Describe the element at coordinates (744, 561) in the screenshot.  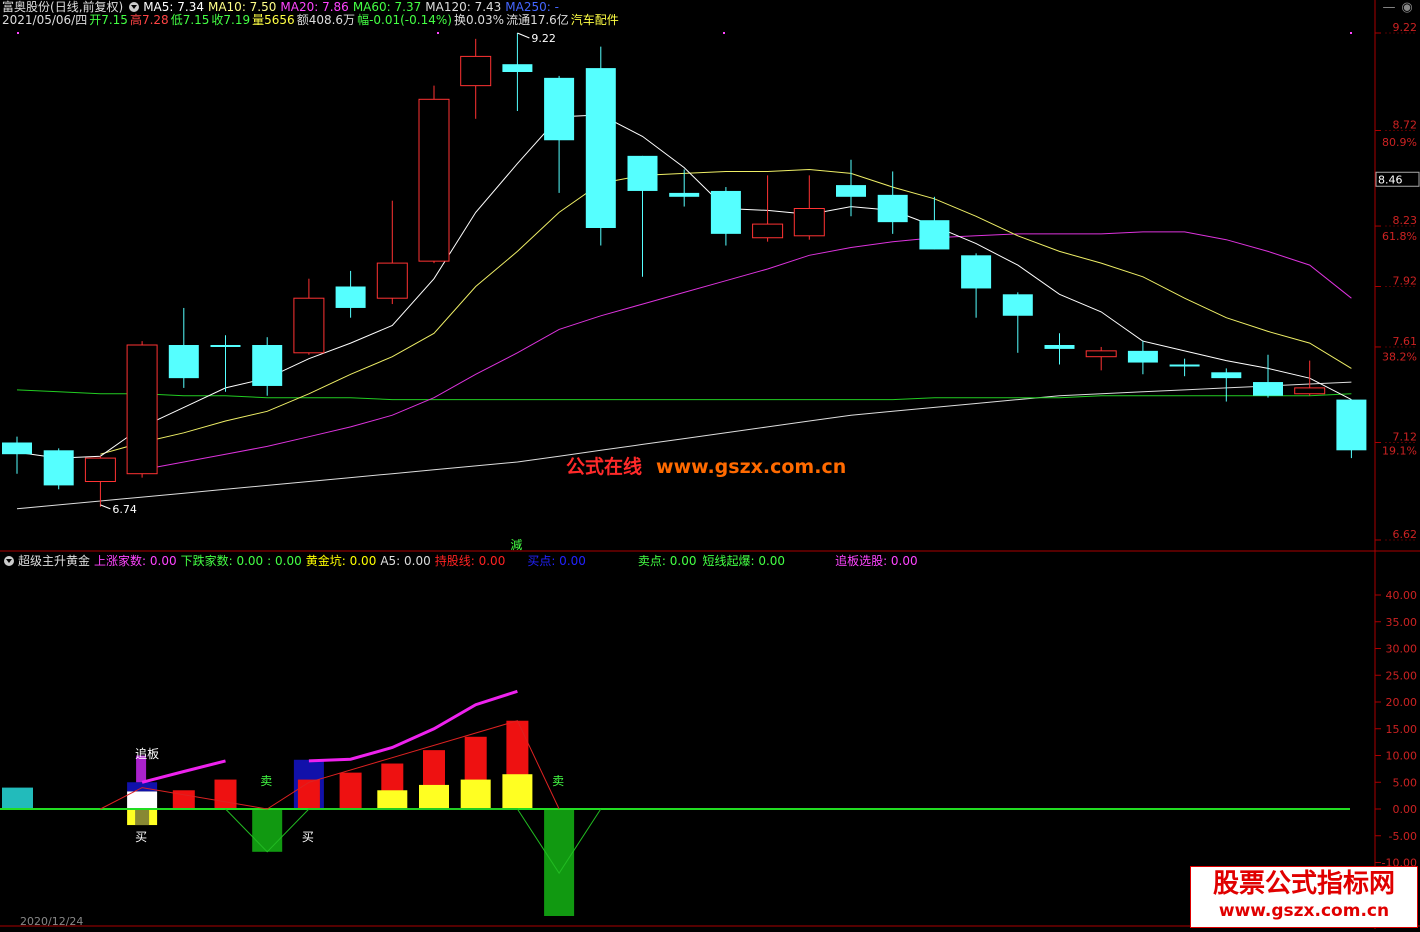
I see `ind-field-8: 短线起爆: 0.00` at that location.